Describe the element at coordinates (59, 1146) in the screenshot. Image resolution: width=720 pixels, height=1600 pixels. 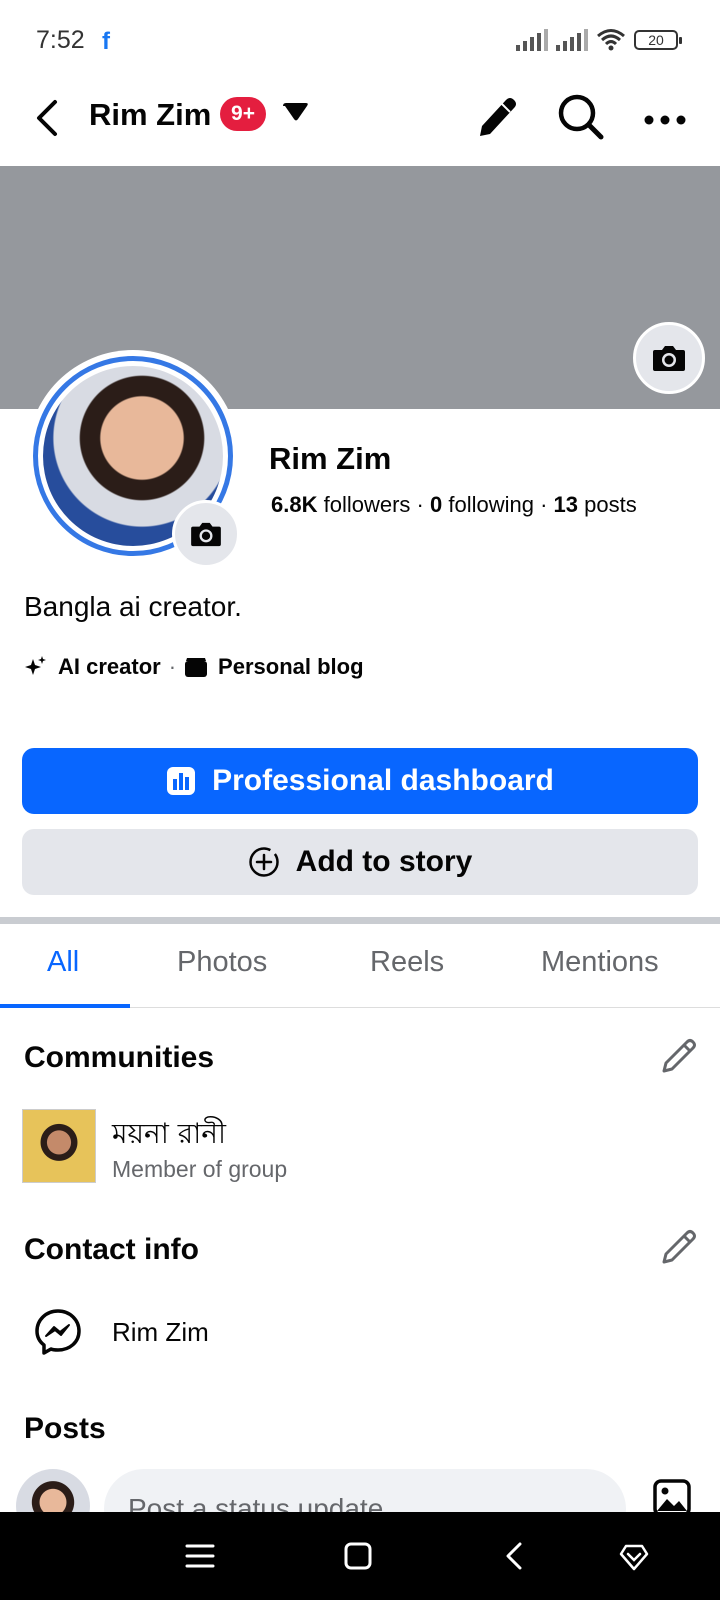
I see `community-thumbnail` at that location.